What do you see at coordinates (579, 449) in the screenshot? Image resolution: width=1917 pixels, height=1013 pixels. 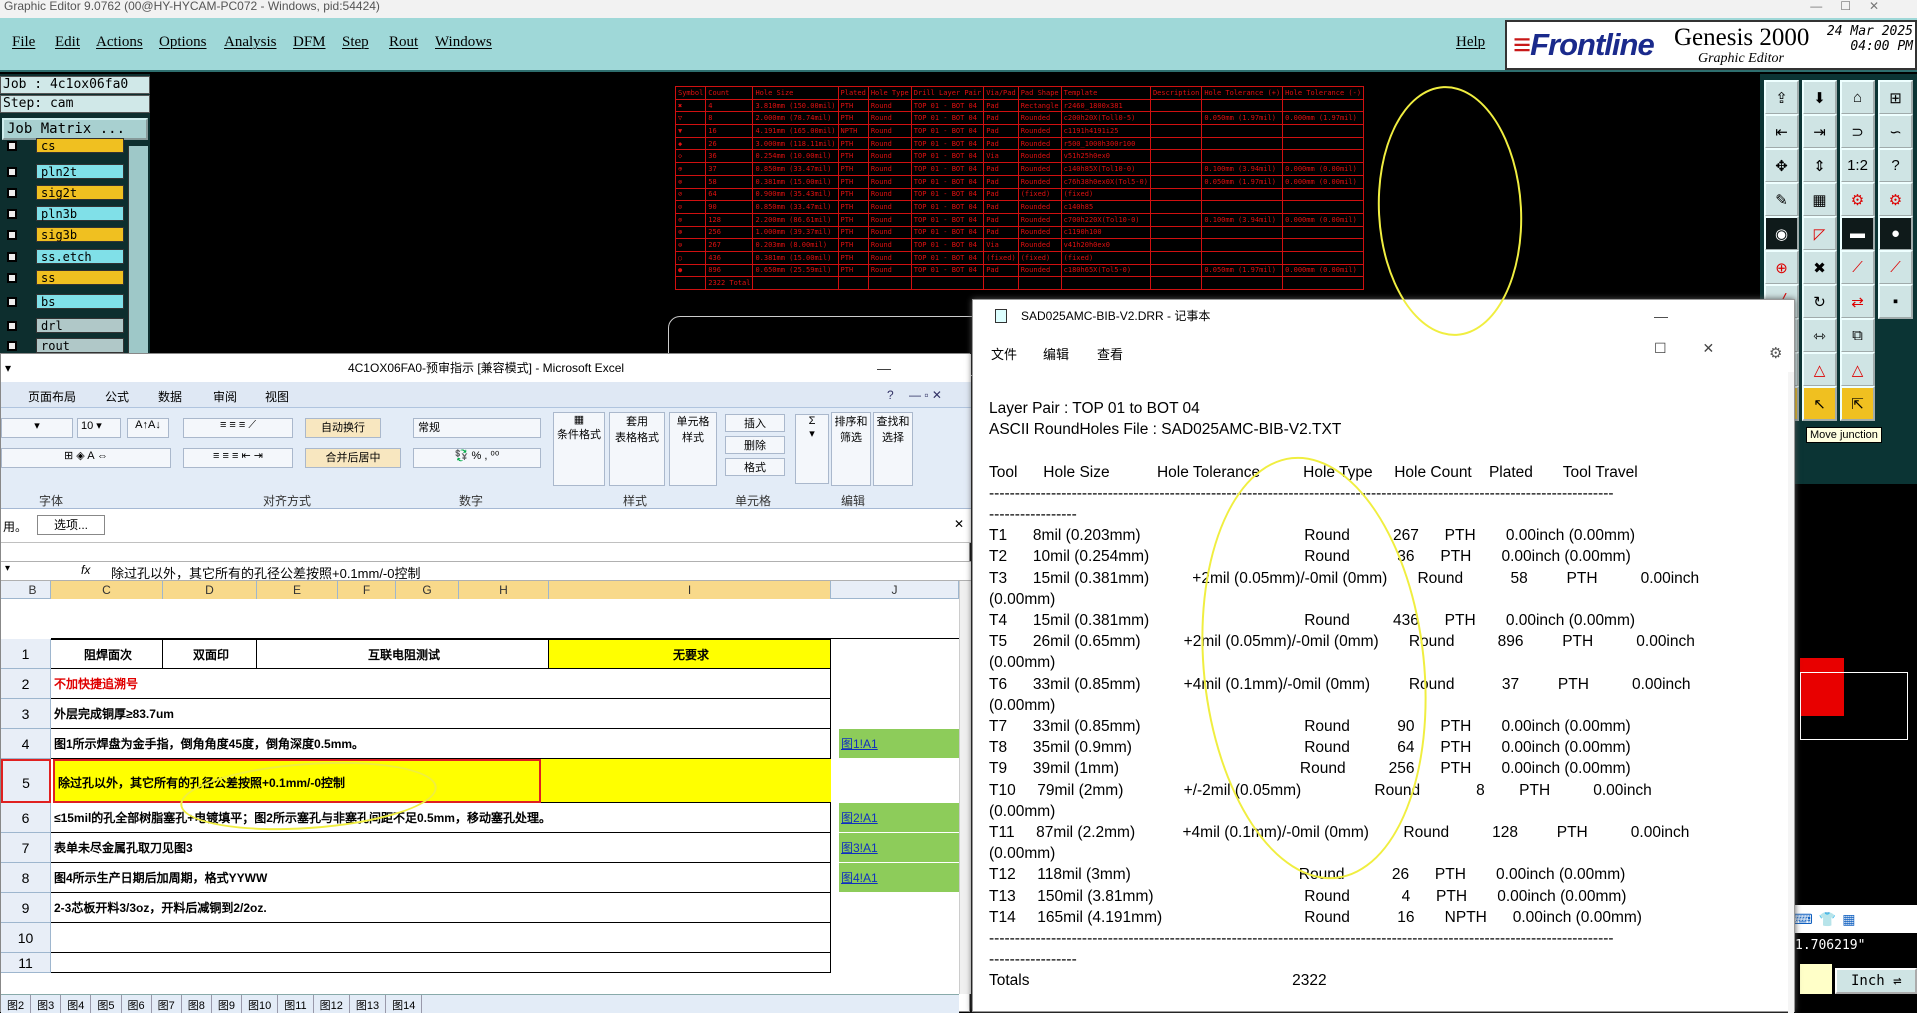 I see `conditional-format-button: ▦ 条件格式` at bounding box center [579, 449].